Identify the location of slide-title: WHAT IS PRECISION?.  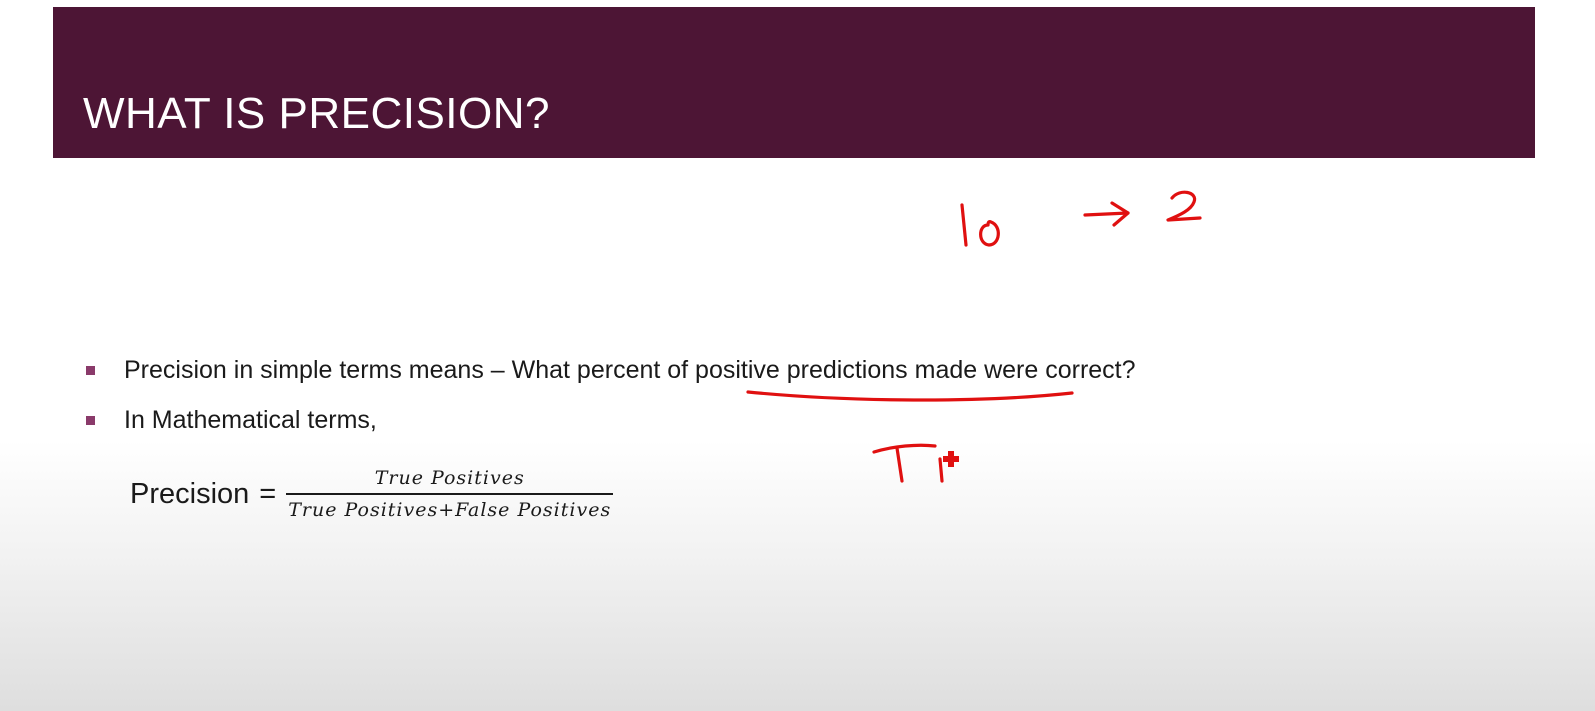
(317, 113).